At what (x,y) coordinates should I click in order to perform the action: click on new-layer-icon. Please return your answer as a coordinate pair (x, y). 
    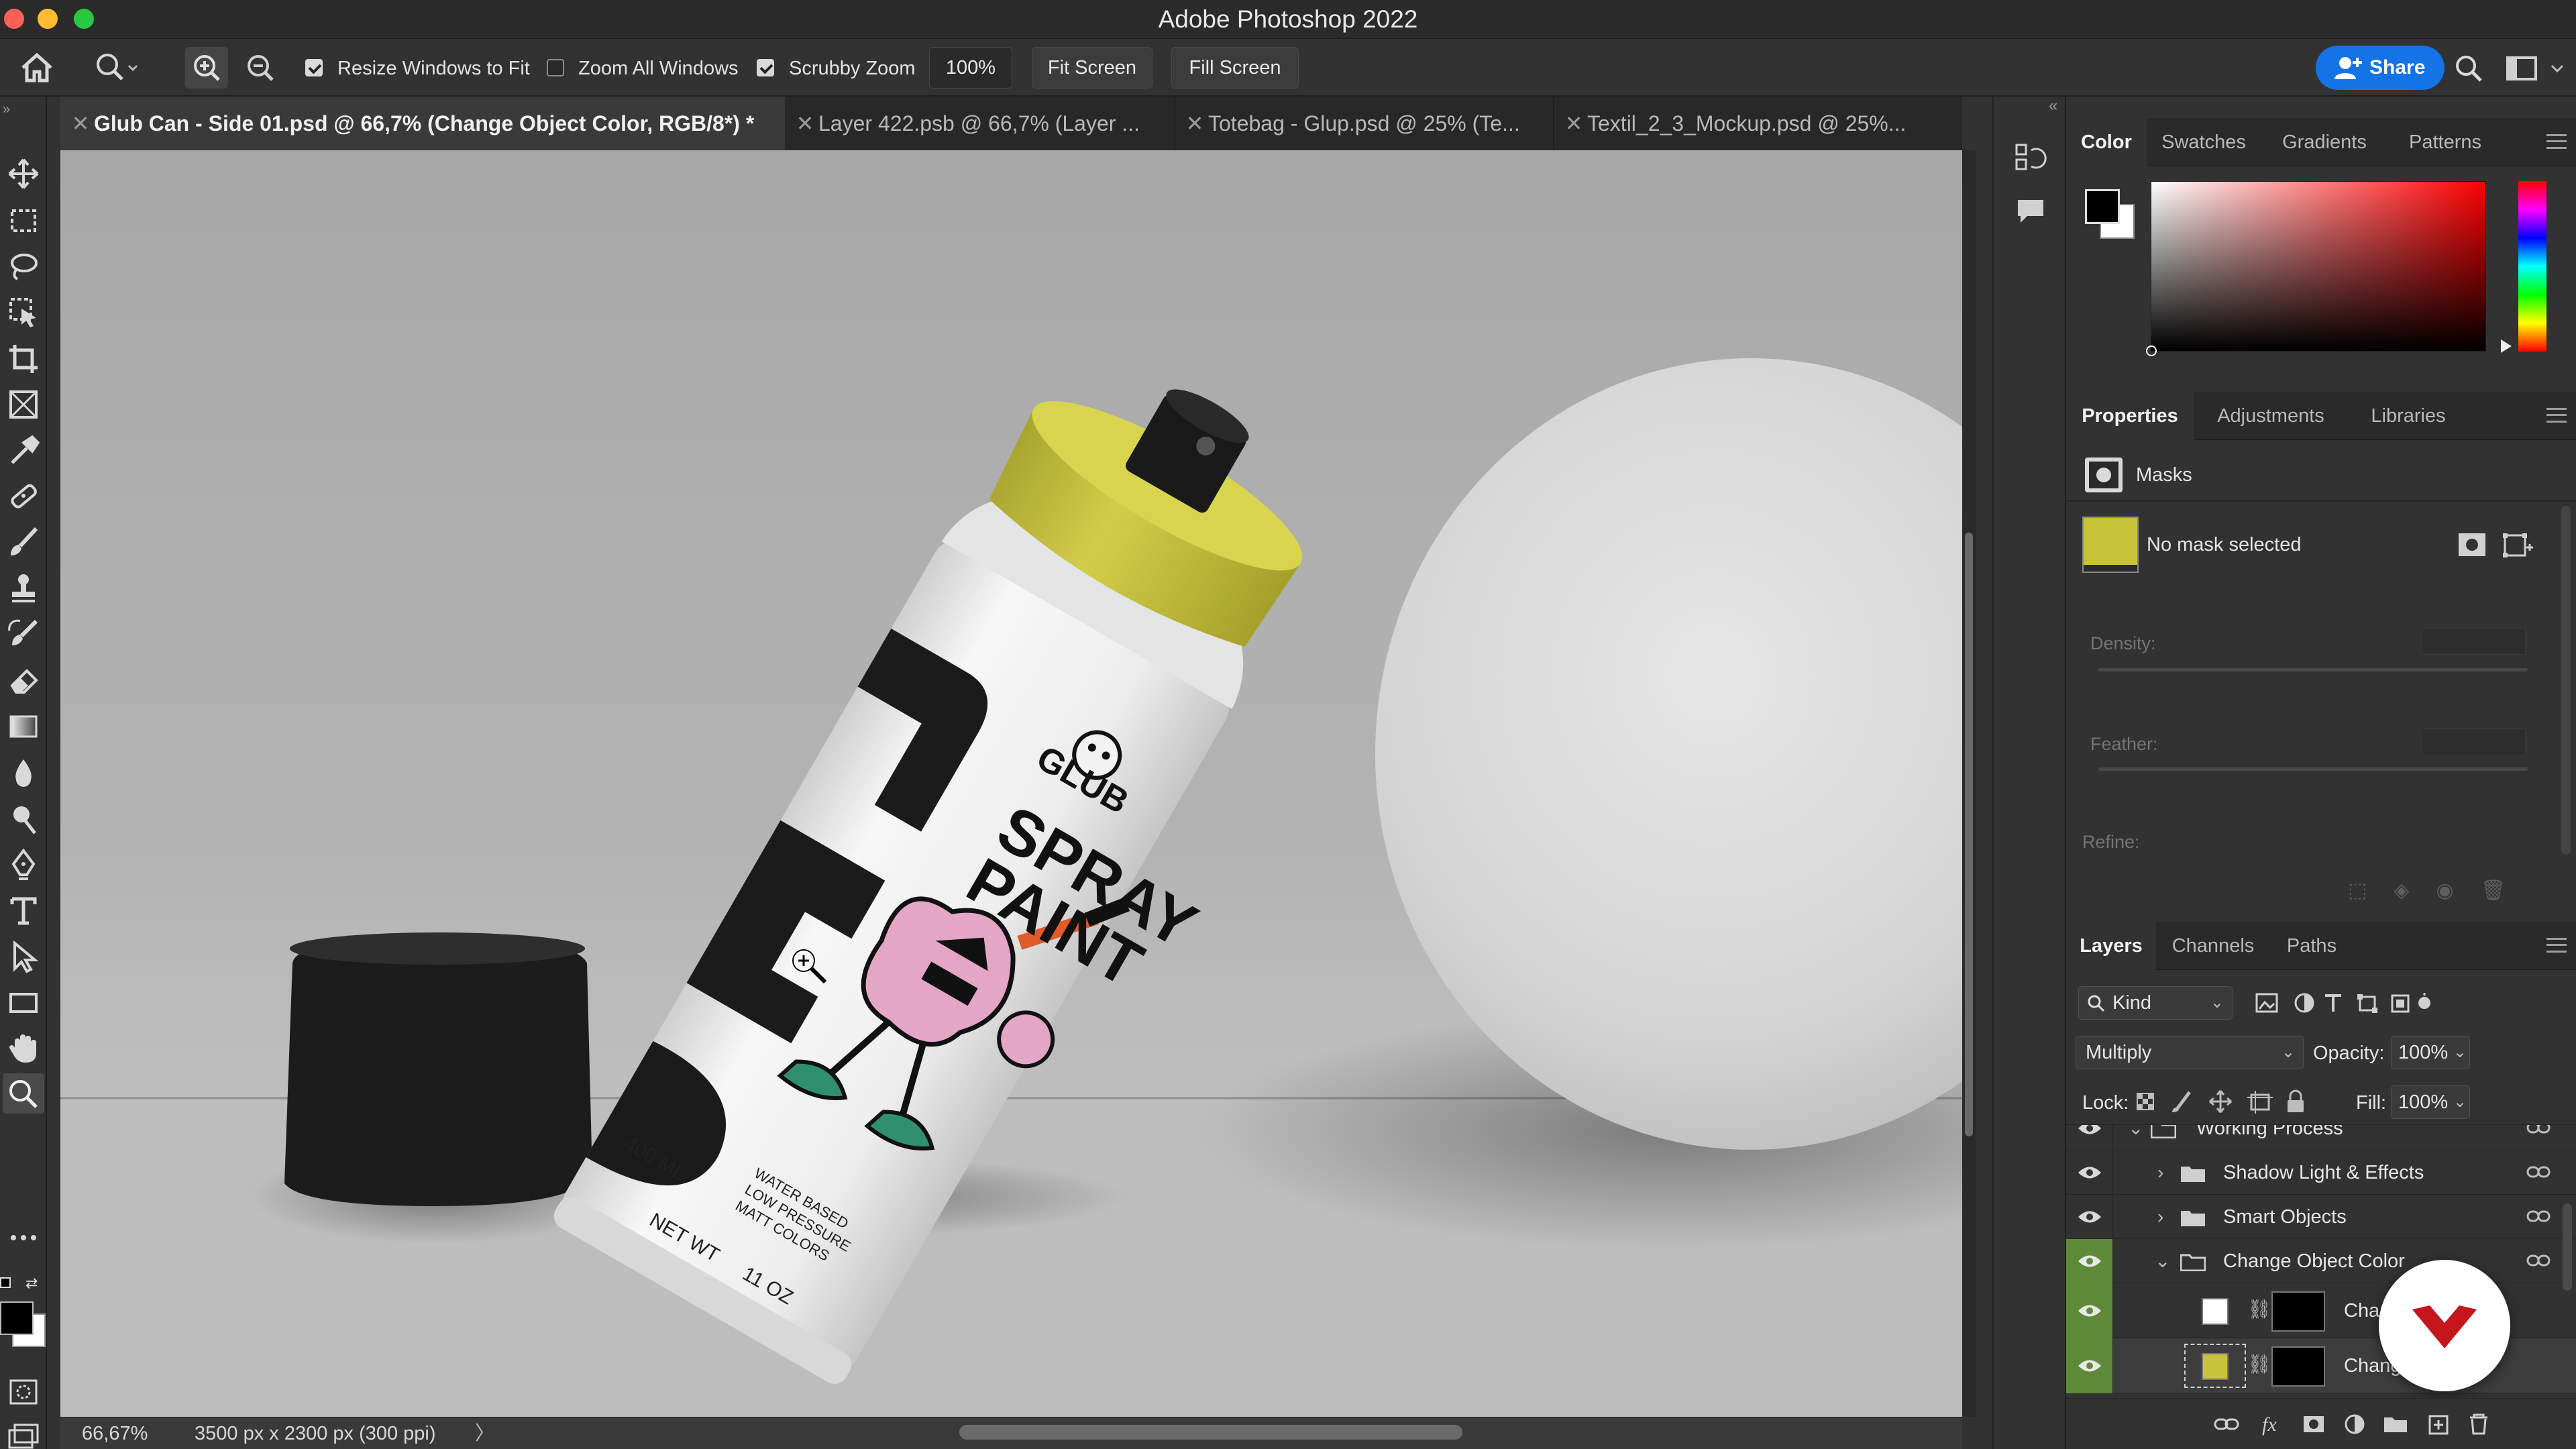
    Looking at the image, I should click on (2438, 1425).